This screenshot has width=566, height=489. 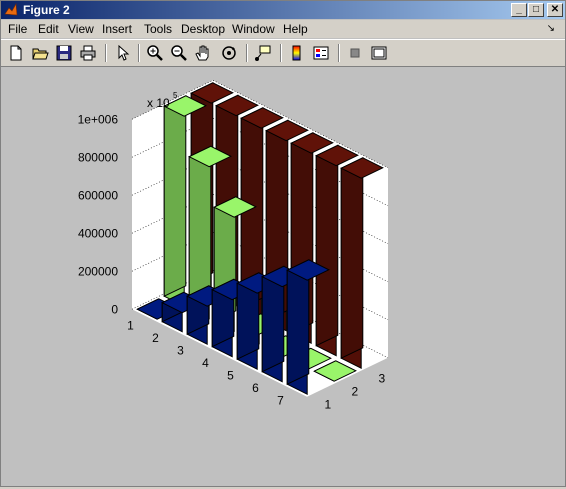 What do you see at coordinates (179, 53) in the screenshot?
I see `zoom-out-icon` at bounding box center [179, 53].